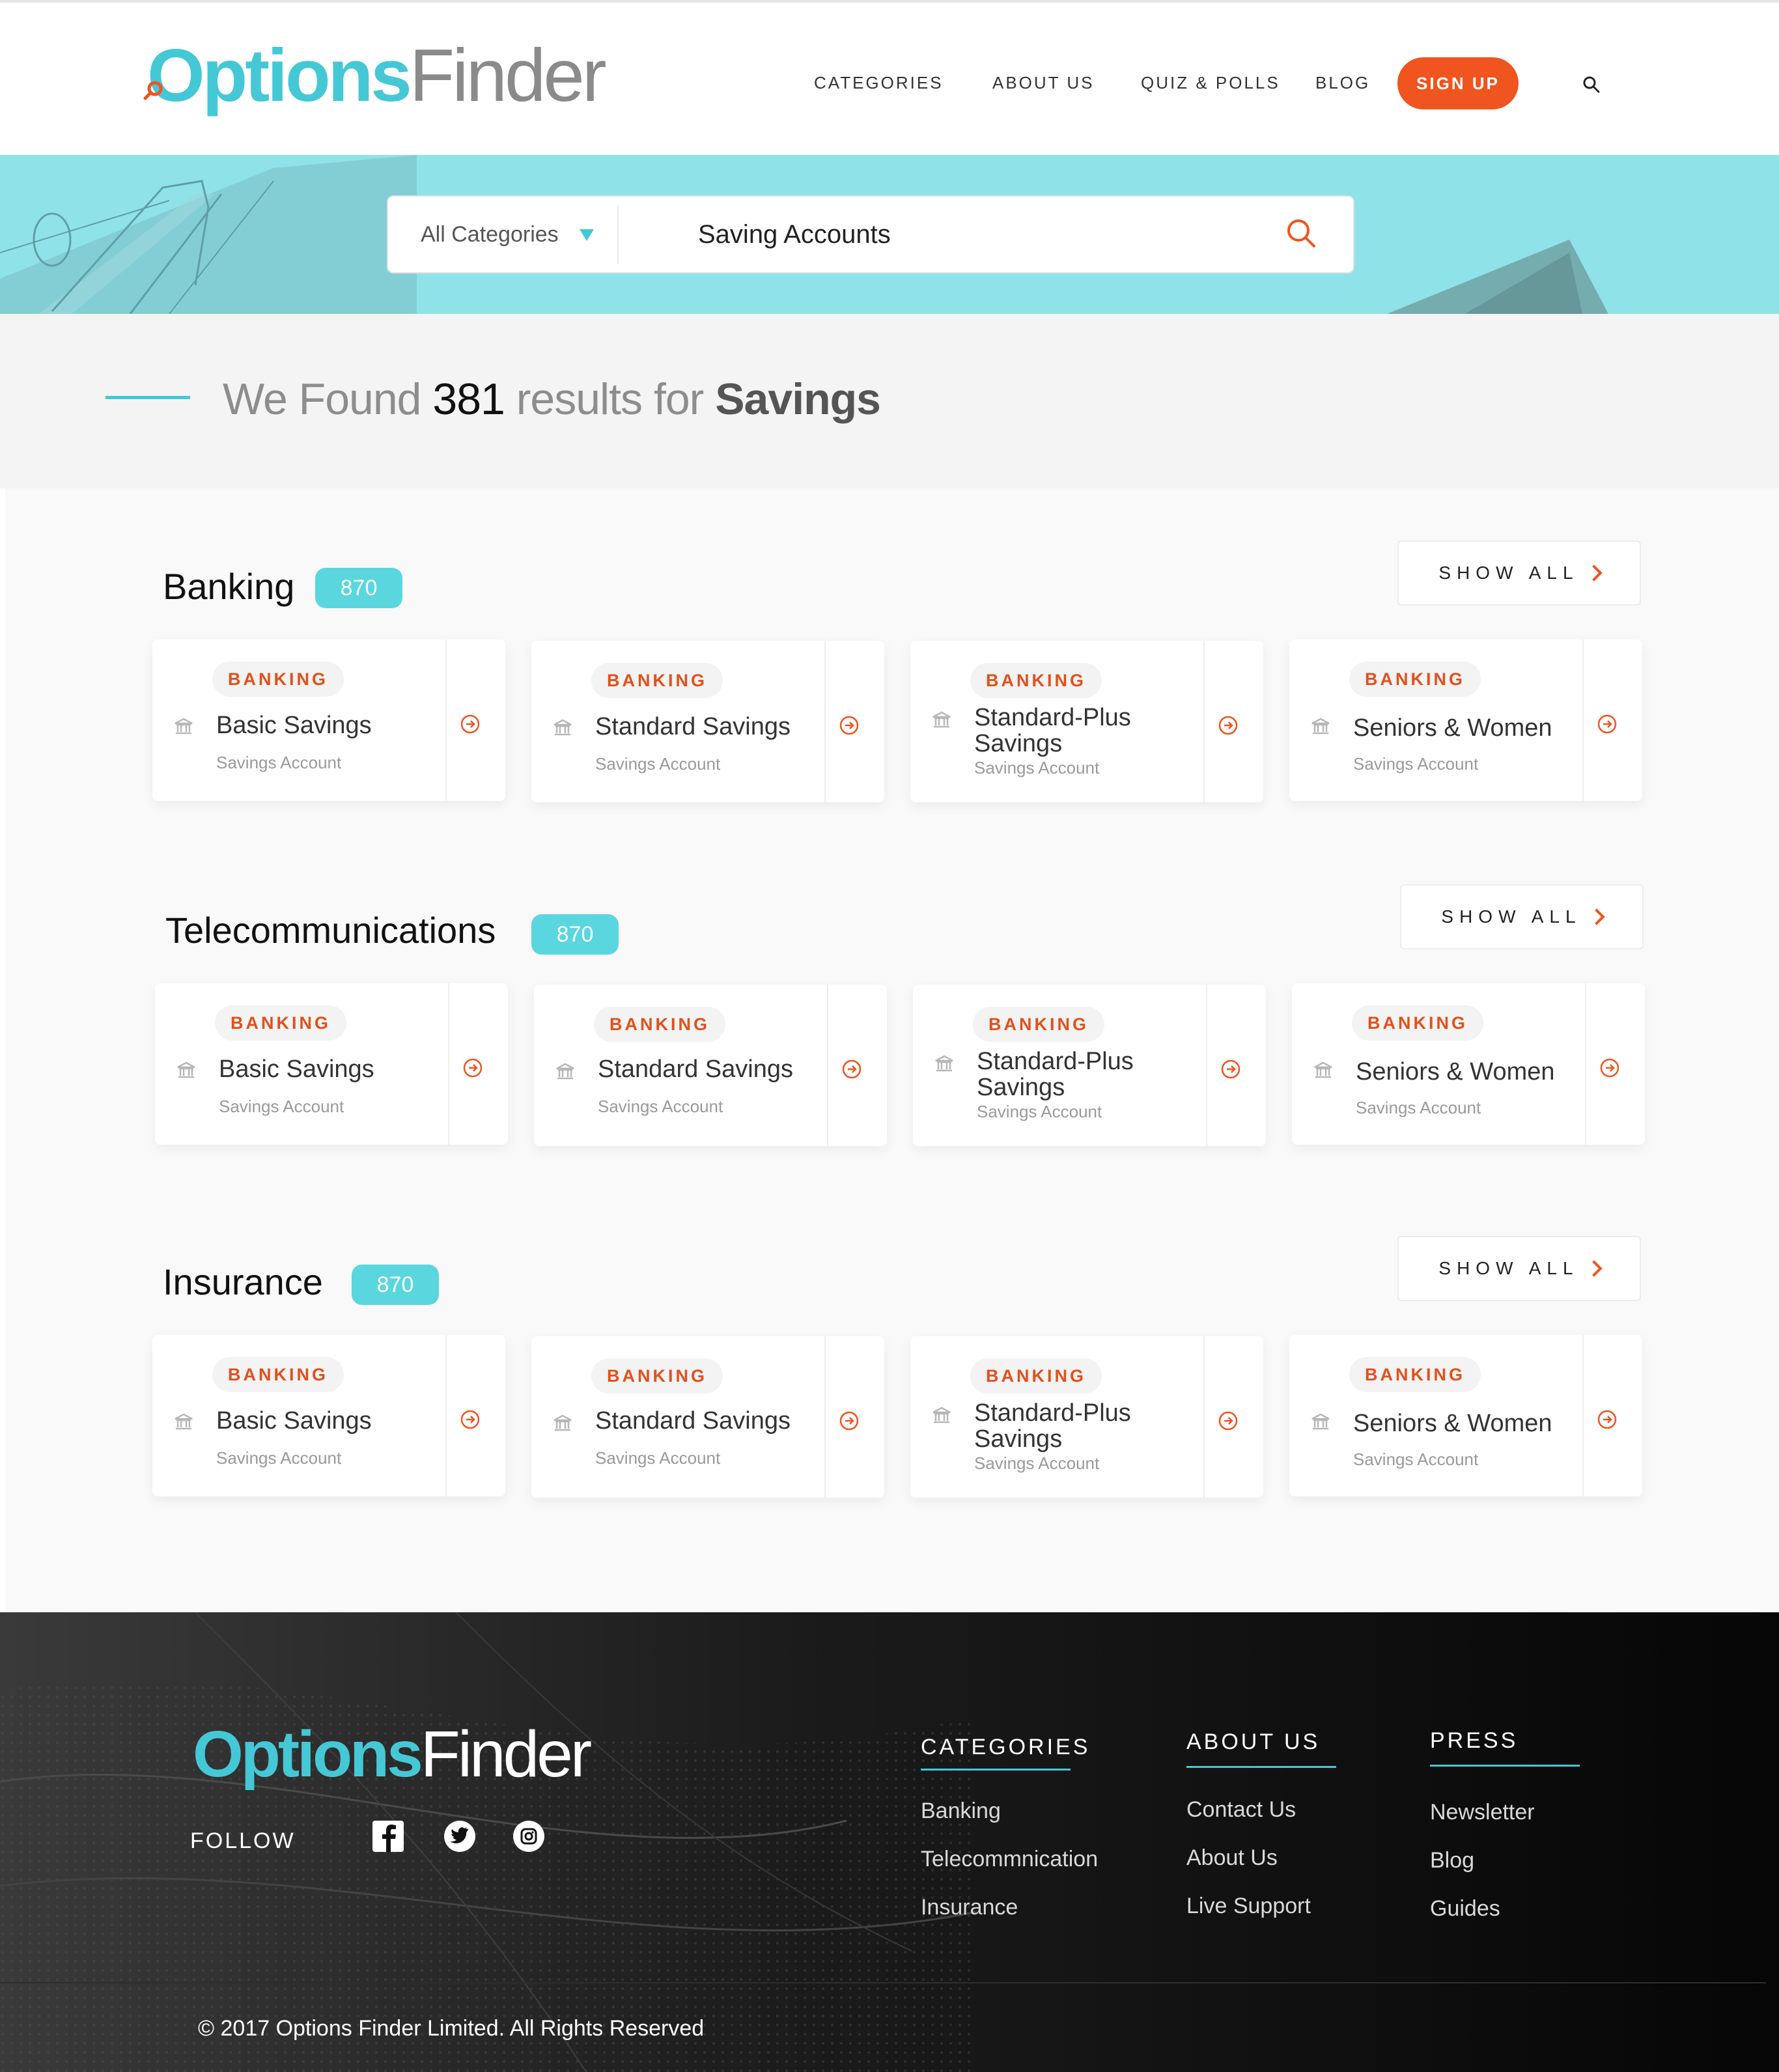 Image resolution: width=1779 pixels, height=2072 pixels. Describe the element at coordinates (460, 1836) in the screenshot. I see `twitter-icon` at that location.